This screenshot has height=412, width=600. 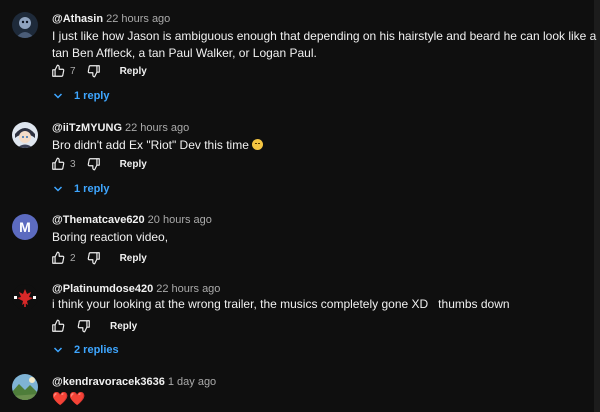 What do you see at coordinates (25, 25) in the screenshot?
I see `avatar-dark-character-icon` at bounding box center [25, 25].